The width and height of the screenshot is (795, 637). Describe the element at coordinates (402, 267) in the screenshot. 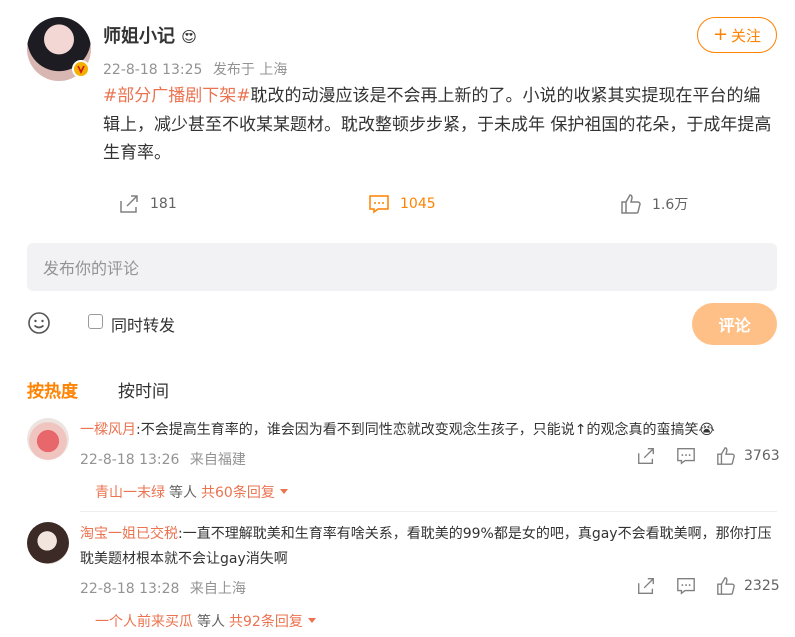

I see `comment-input: 发布你的评论` at that location.